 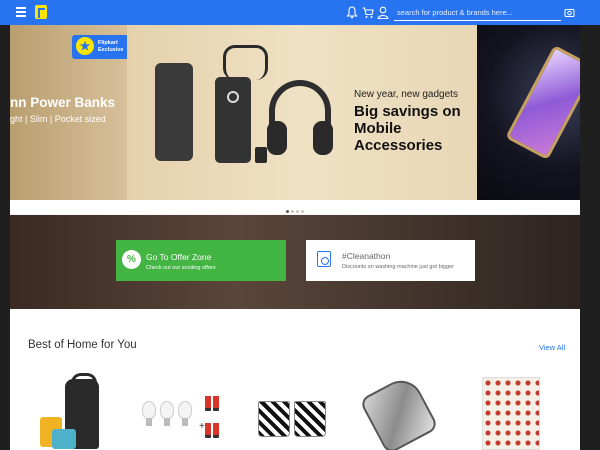 I want to click on smartphone-image, so click(x=542, y=102).